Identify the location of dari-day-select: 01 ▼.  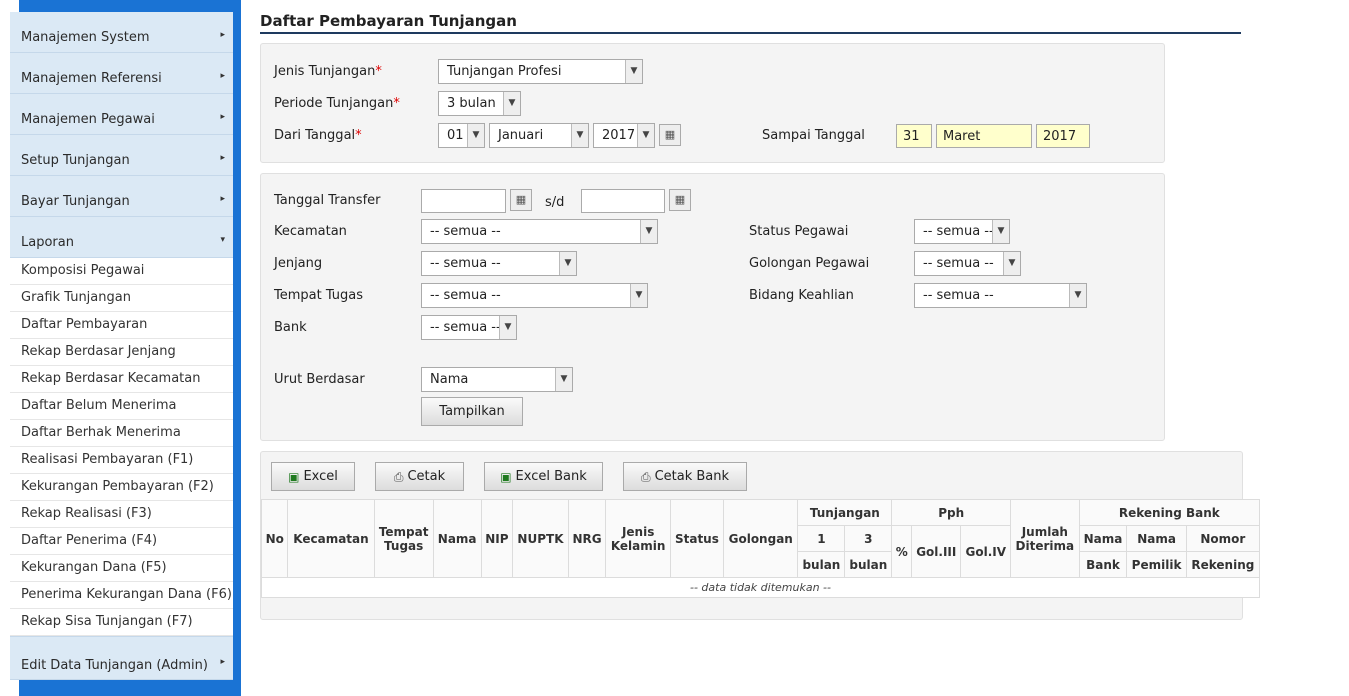
(461, 135).